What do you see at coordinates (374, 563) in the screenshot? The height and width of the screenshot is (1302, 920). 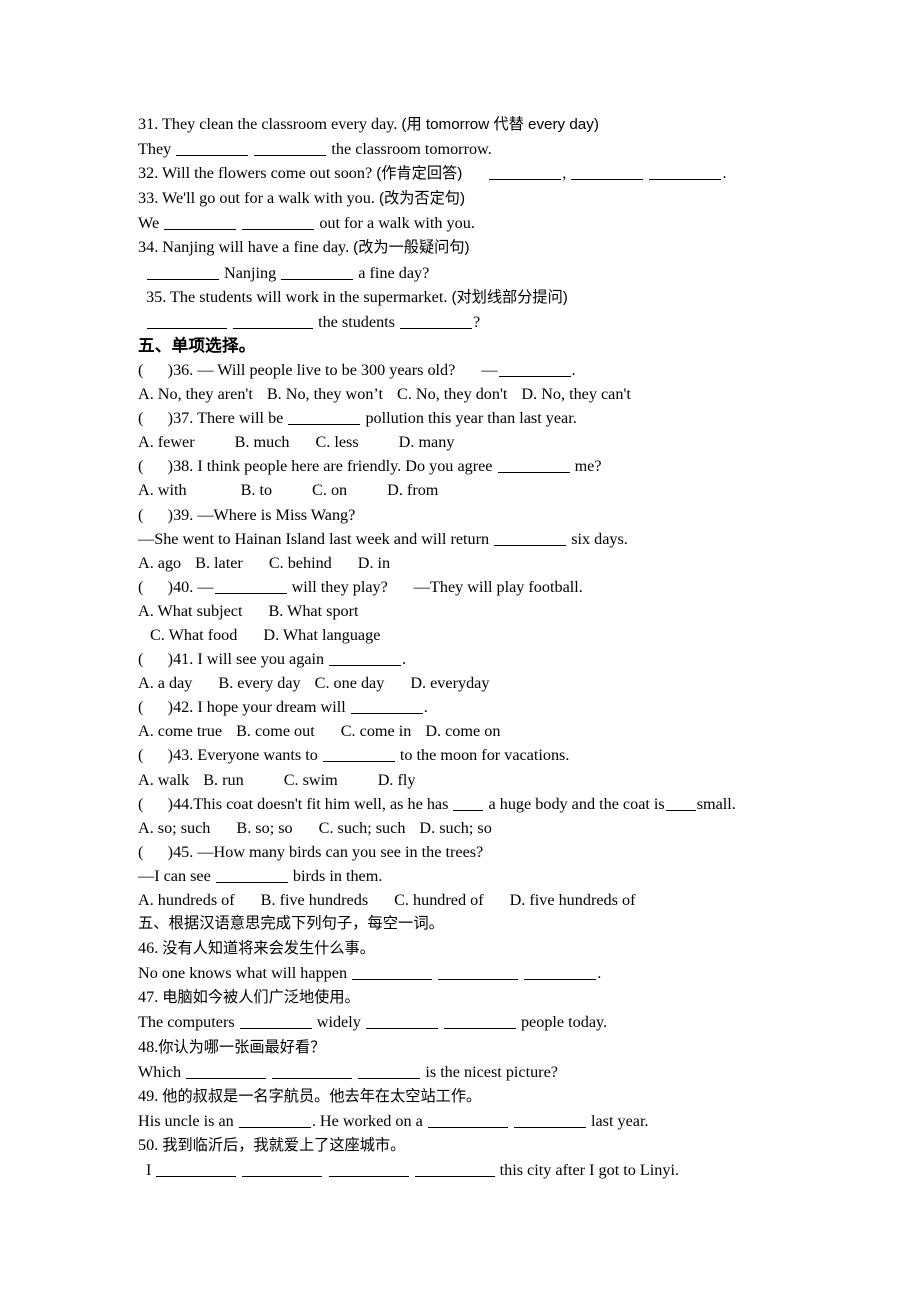 I see `option-d: D. in` at bounding box center [374, 563].